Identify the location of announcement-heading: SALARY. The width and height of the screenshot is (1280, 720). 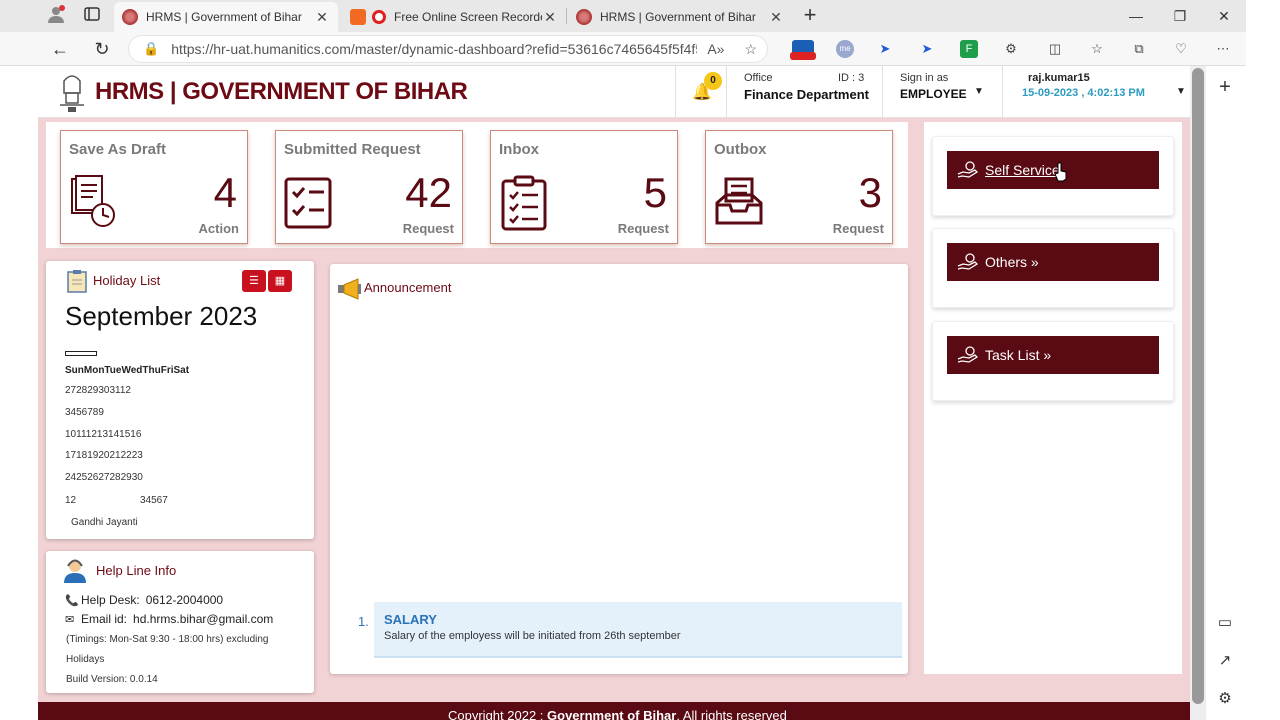
(410, 619).